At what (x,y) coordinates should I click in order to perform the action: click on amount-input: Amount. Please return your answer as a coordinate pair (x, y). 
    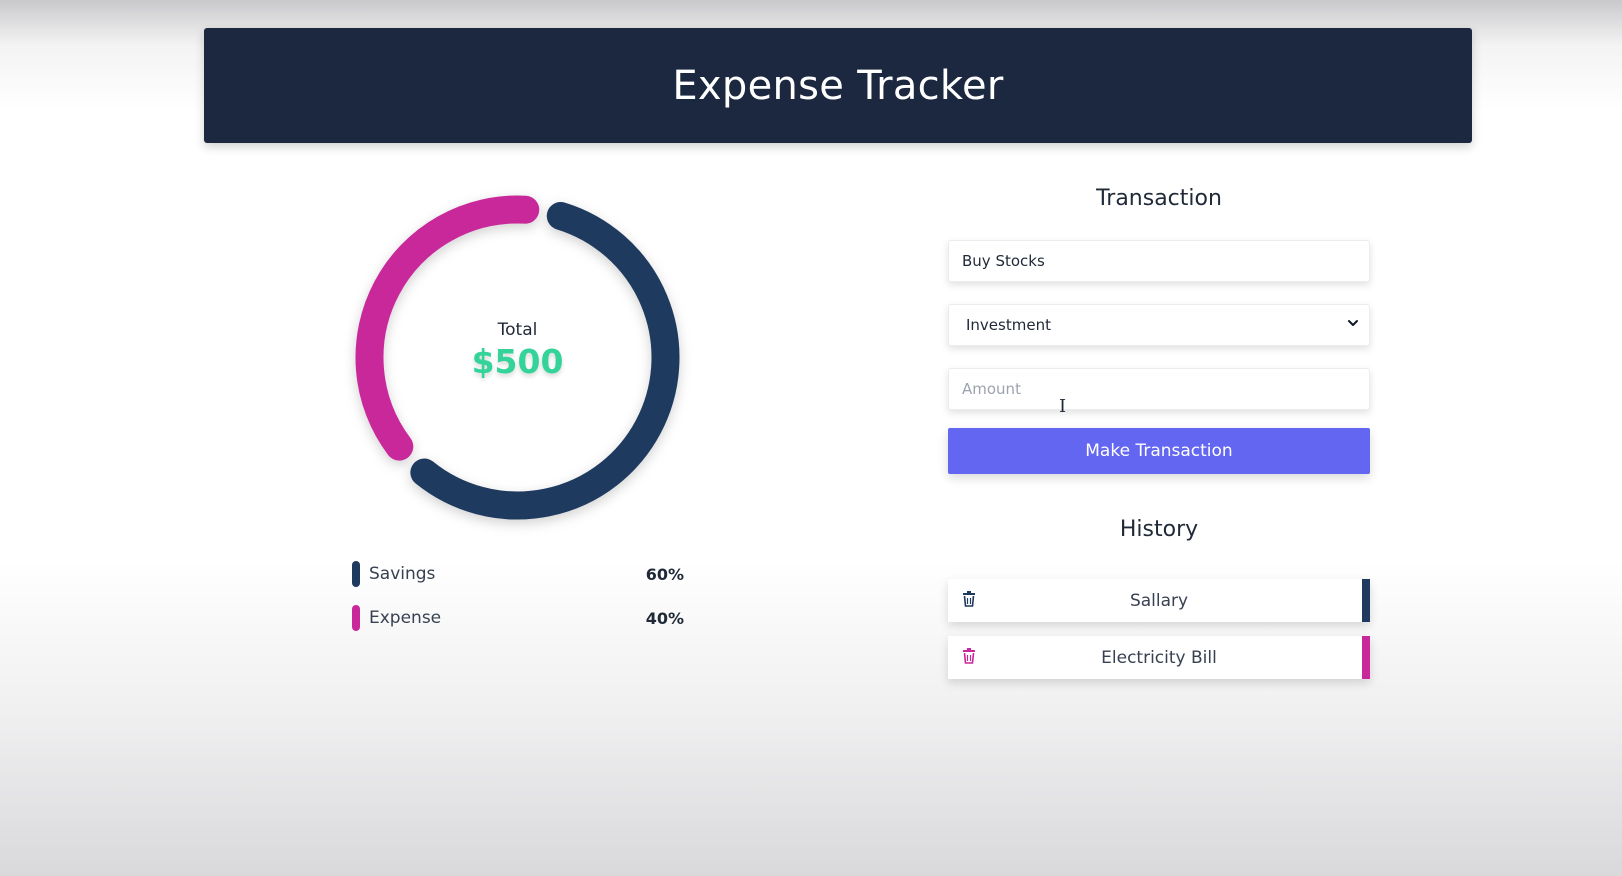
    Looking at the image, I should click on (1159, 389).